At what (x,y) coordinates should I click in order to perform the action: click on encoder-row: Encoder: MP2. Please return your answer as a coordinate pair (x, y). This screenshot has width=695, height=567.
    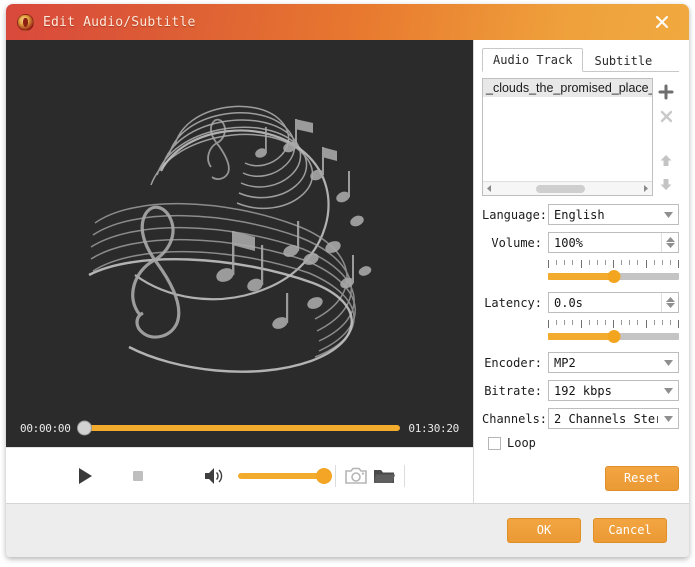
    Looking at the image, I should click on (580, 362).